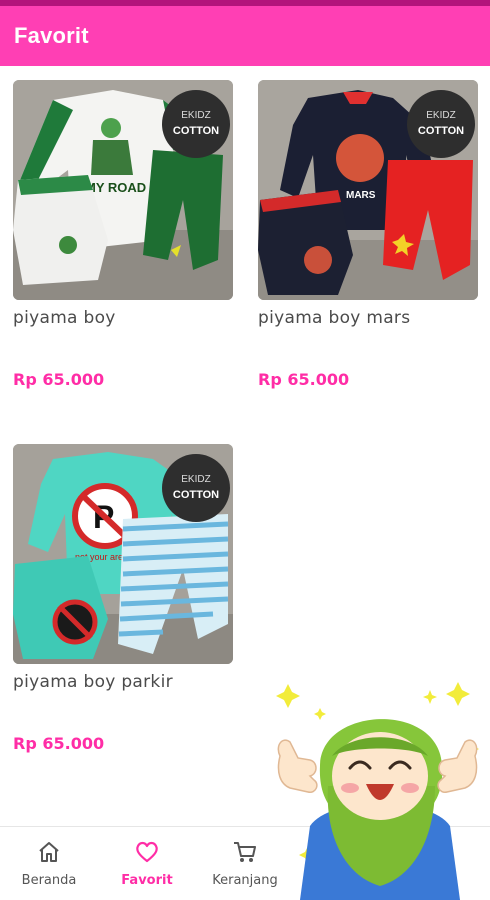 Image resolution: width=490 pixels, height=900 pixels. Describe the element at coordinates (49, 852) in the screenshot. I see `home-icon` at that location.